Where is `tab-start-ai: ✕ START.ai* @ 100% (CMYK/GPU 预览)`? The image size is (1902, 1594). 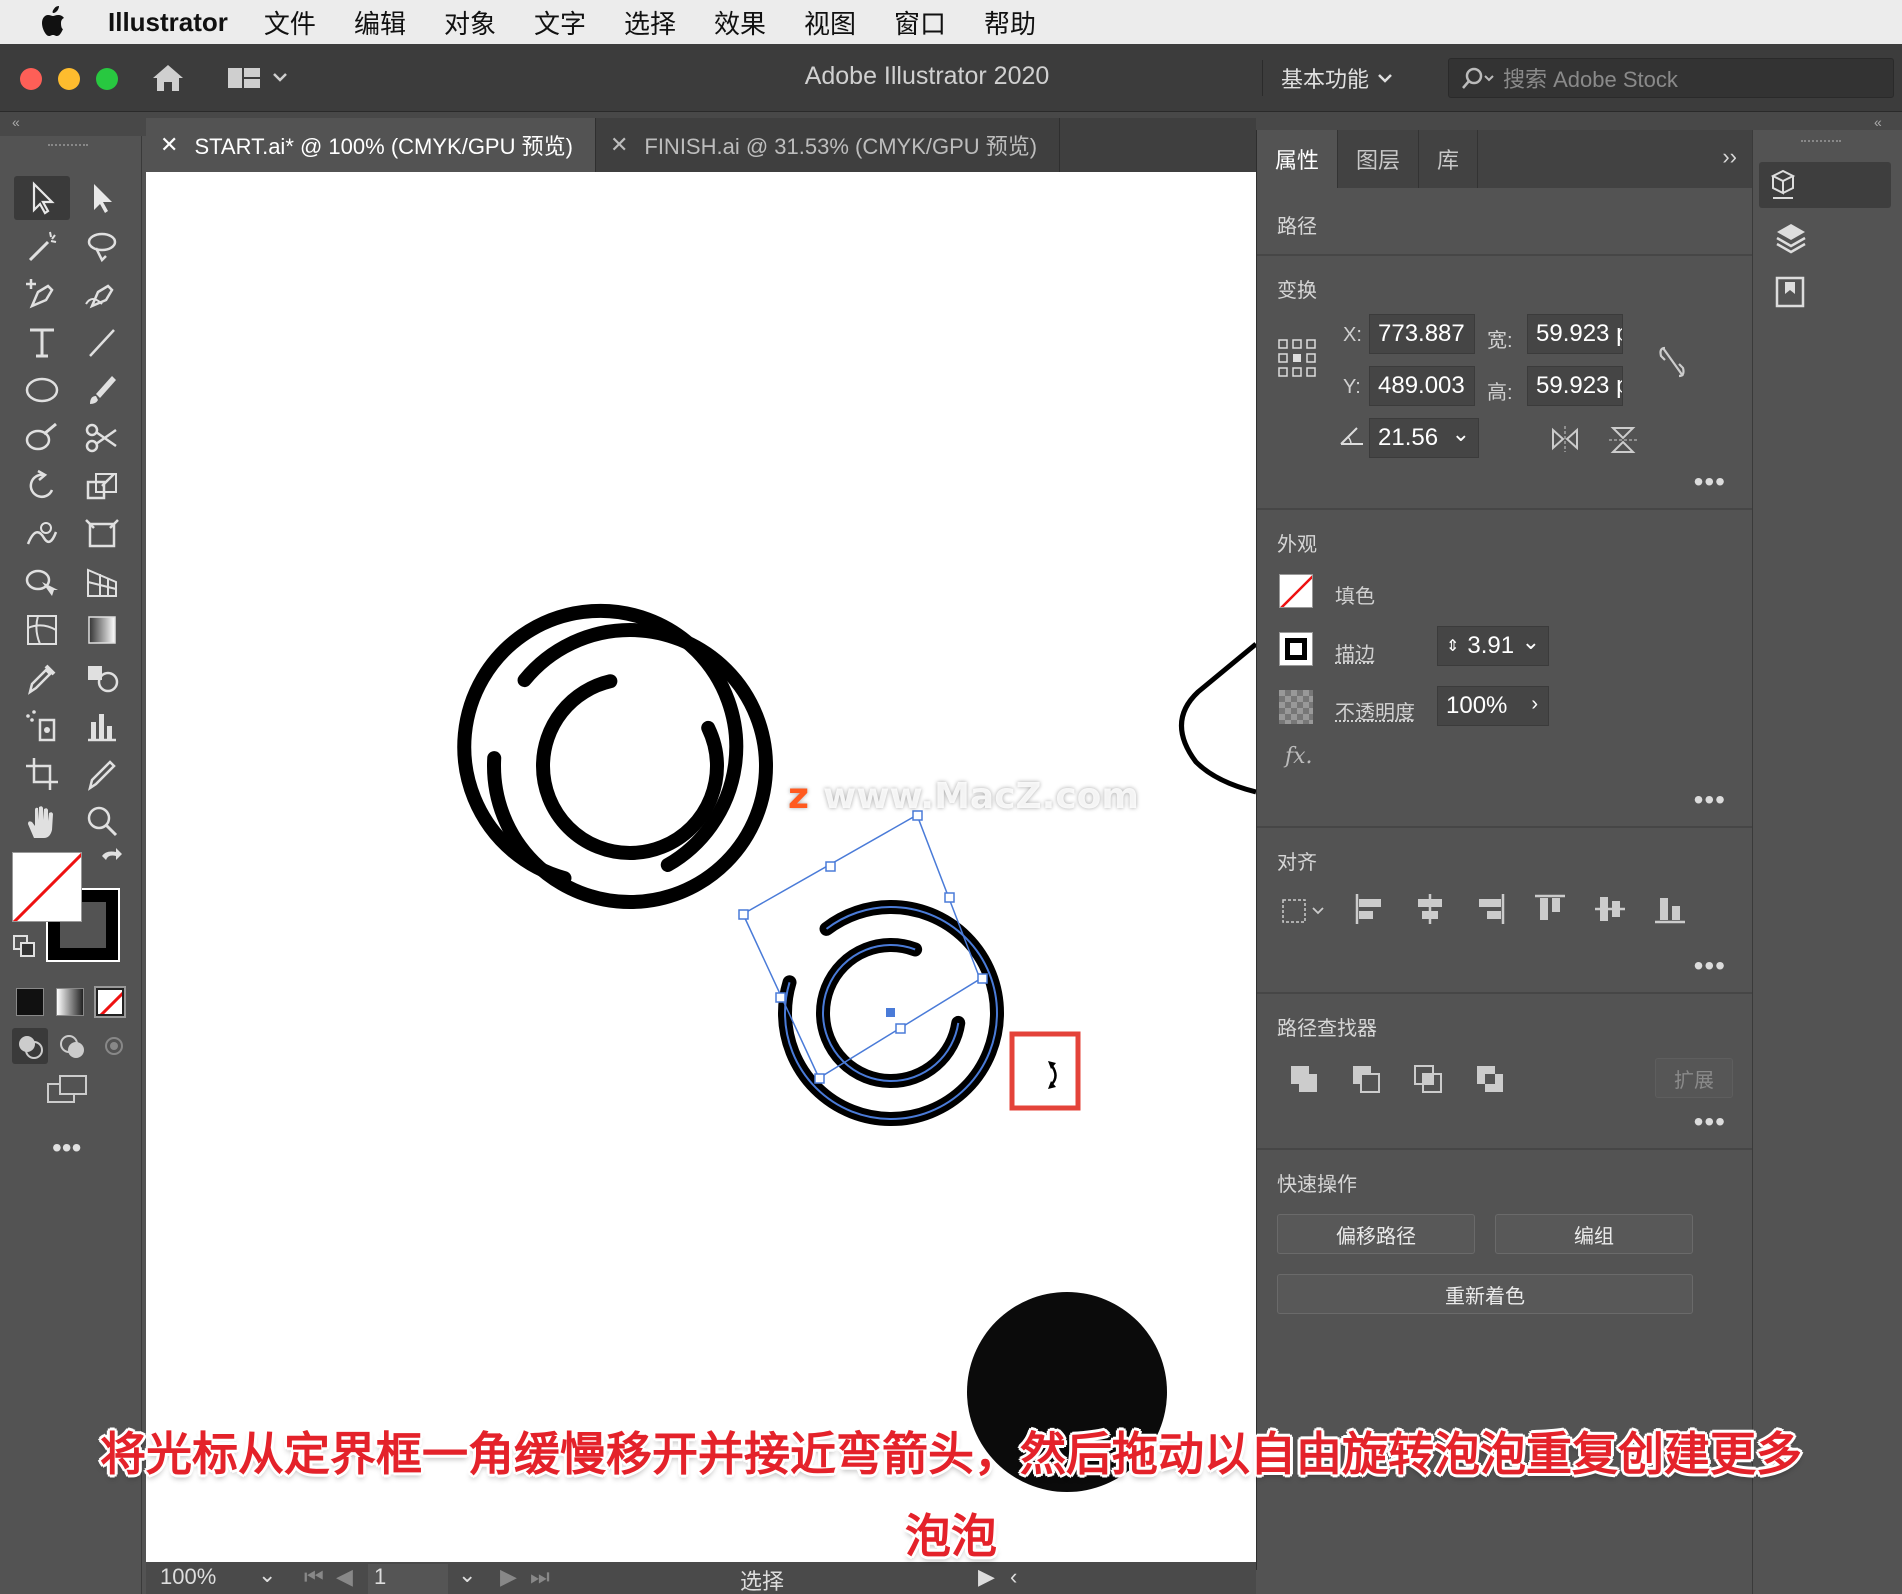 tab-start-ai: ✕ START.ai* @ 100% (CMYK/GPU 预览) is located at coordinates (371, 145).